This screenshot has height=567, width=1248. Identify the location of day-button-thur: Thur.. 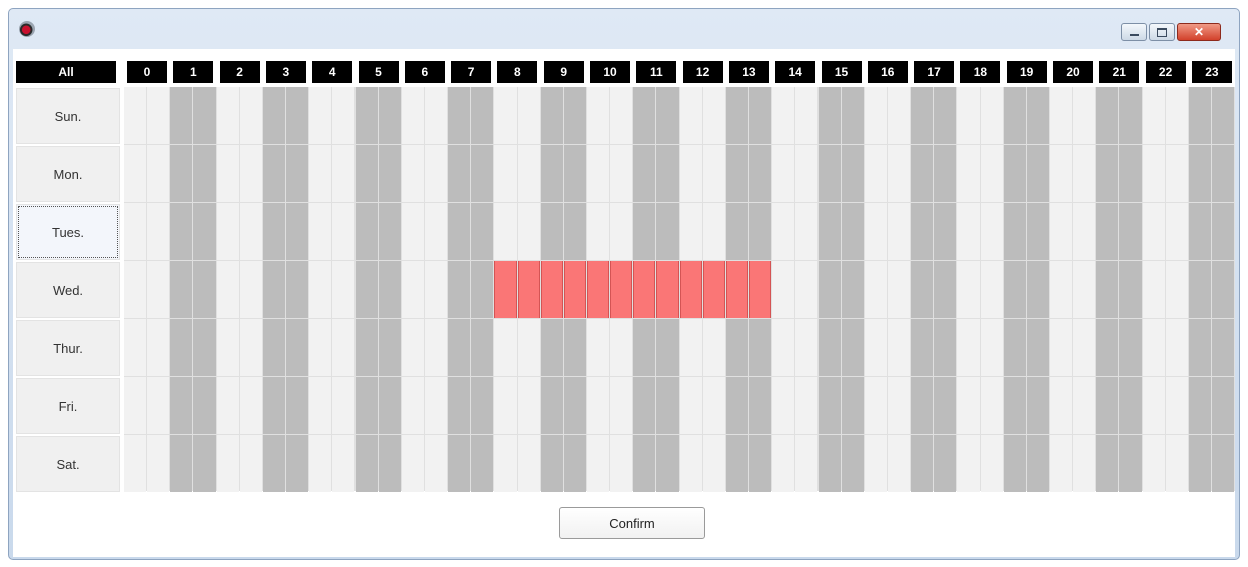
(68, 348).